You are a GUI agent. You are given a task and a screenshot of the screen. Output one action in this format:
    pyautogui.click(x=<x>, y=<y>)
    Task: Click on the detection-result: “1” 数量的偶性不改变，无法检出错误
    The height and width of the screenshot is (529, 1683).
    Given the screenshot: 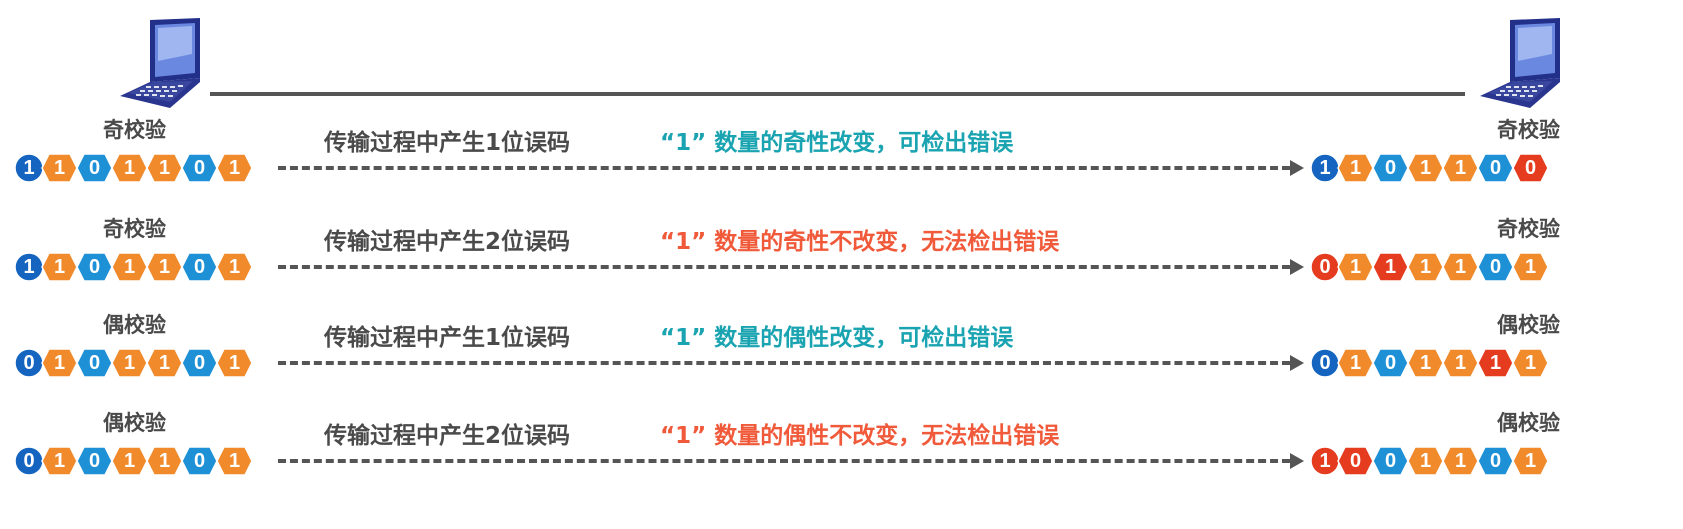 What is the action you would take?
    pyautogui.click(x=860, y=436)
    